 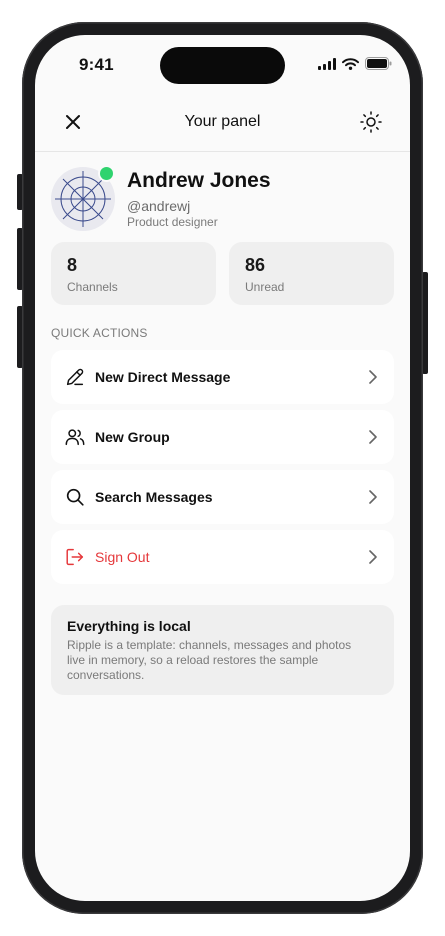 I want to click on search-messages-button: Search Messages, so click(x=222, y=497).